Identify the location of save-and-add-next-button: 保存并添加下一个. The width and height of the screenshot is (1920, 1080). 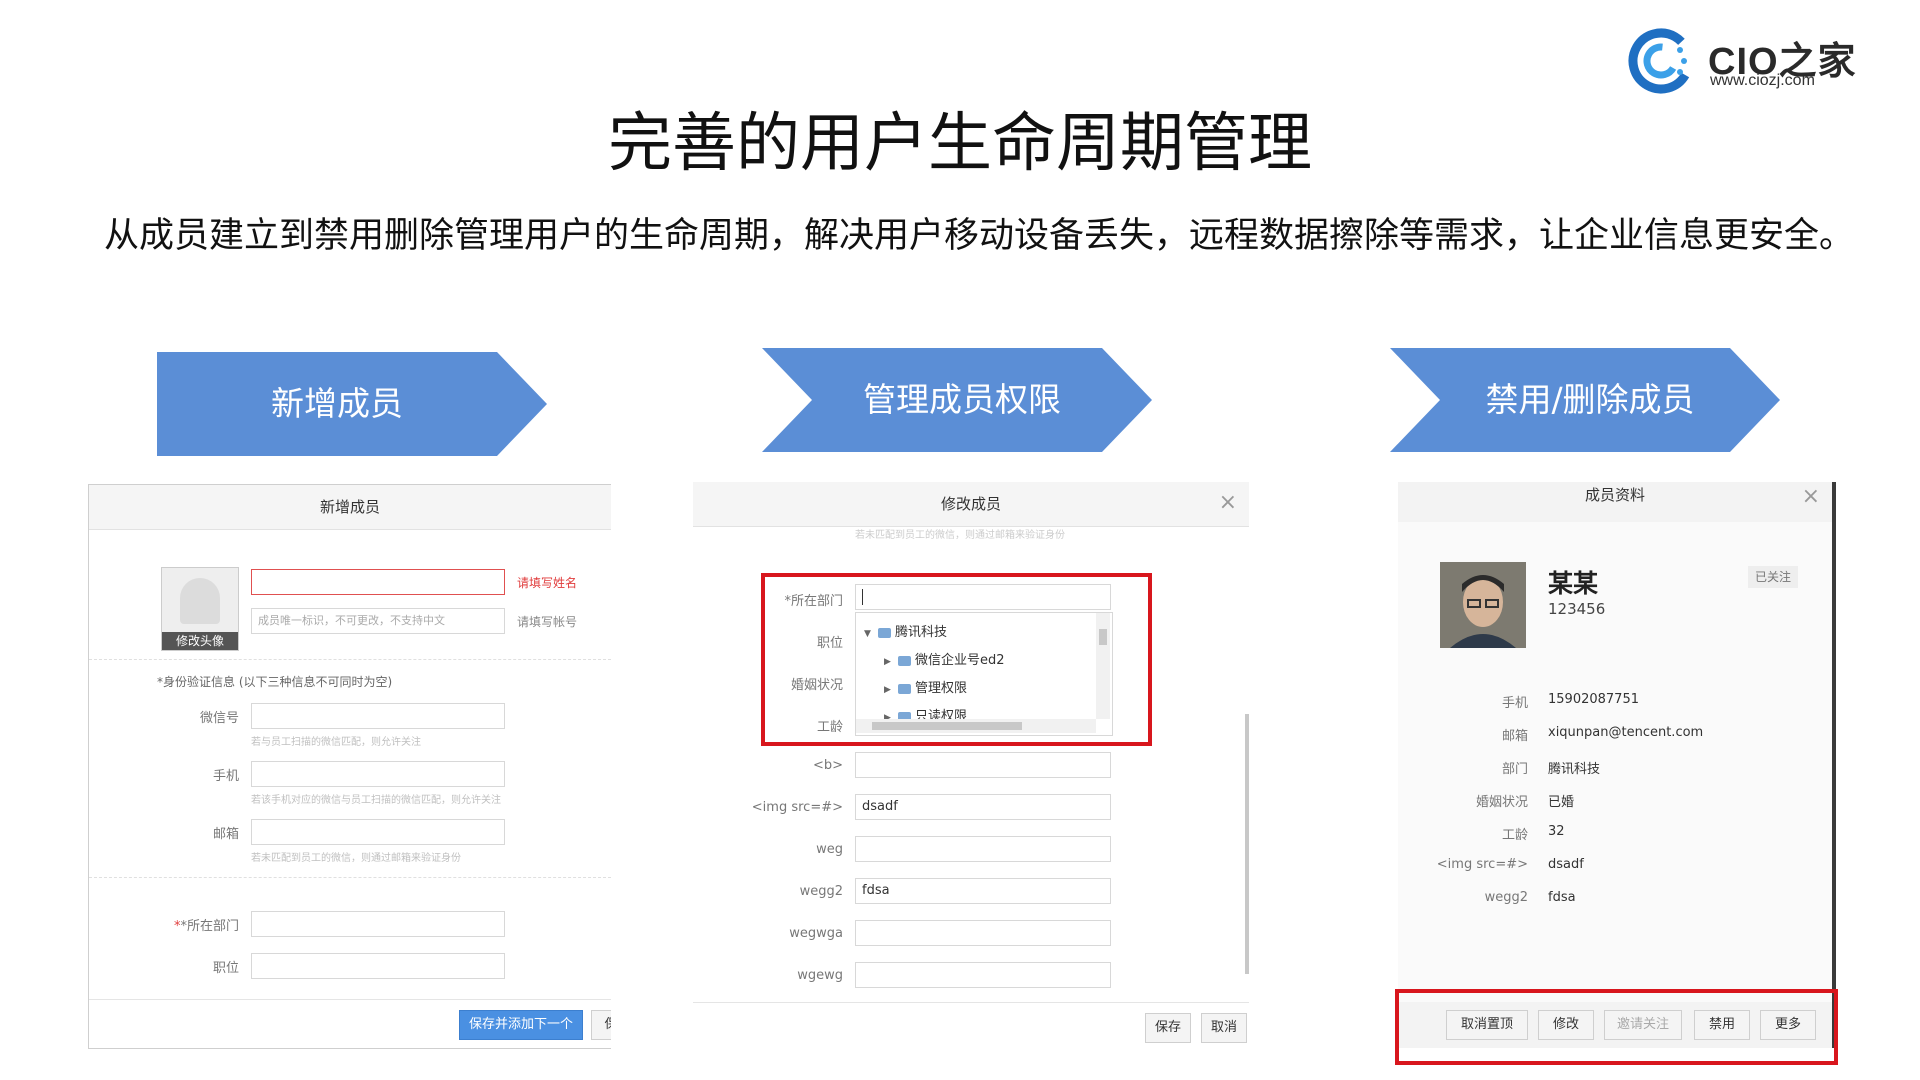
(521, 1025).